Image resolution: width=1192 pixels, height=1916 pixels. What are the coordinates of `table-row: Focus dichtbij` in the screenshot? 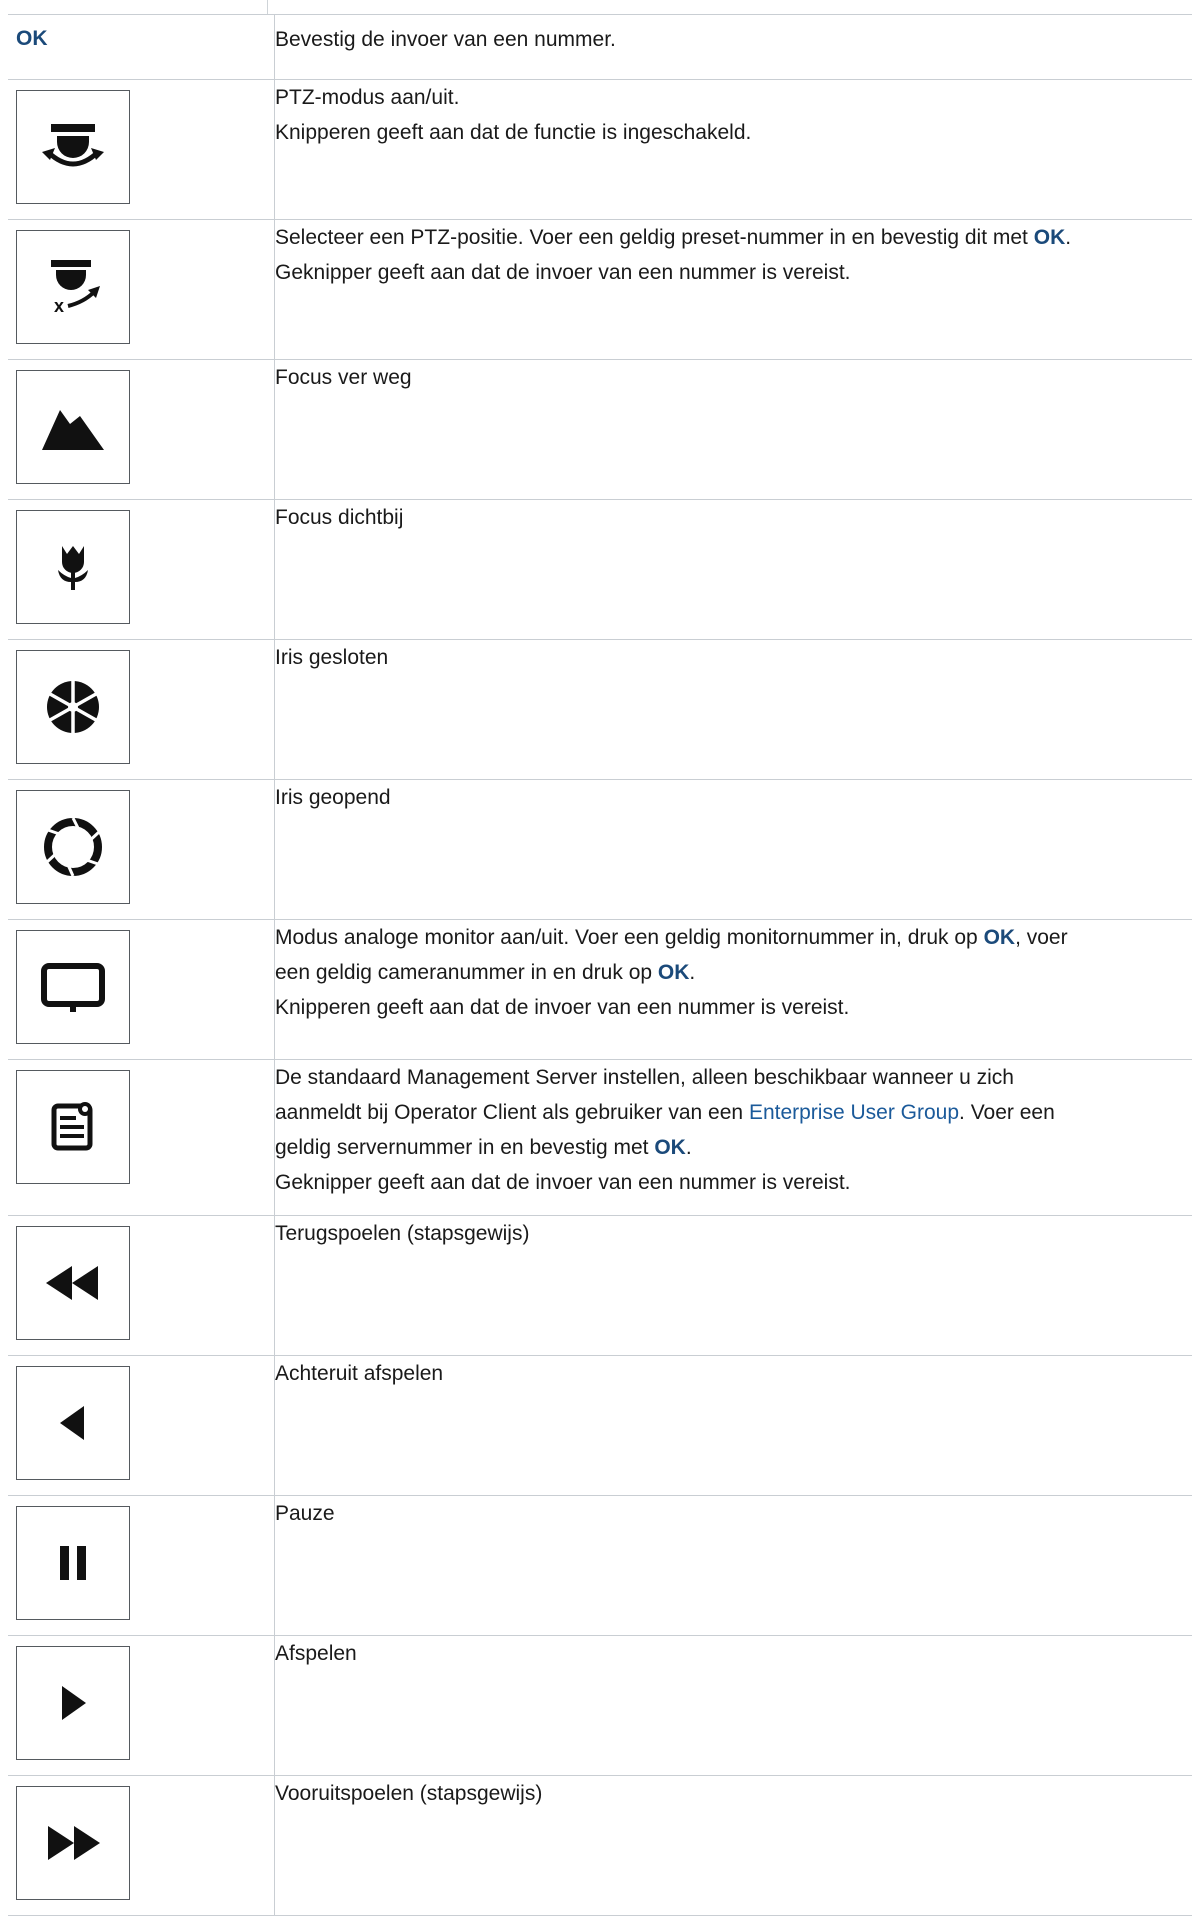 It's located at (600, 570).